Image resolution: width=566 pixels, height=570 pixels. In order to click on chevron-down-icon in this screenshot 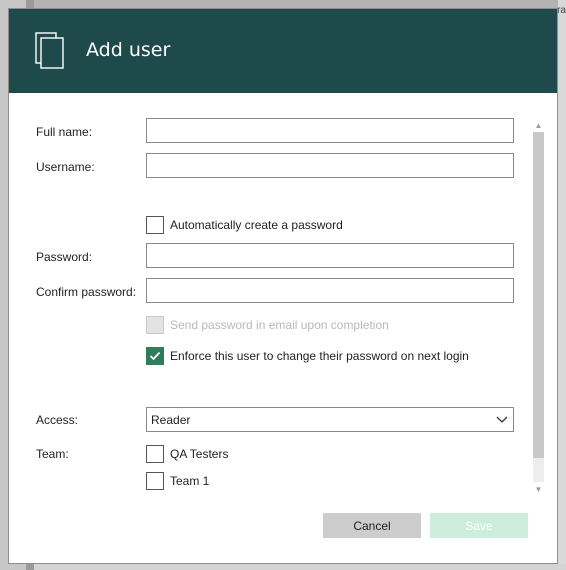, I will do `click(502, 419)`.